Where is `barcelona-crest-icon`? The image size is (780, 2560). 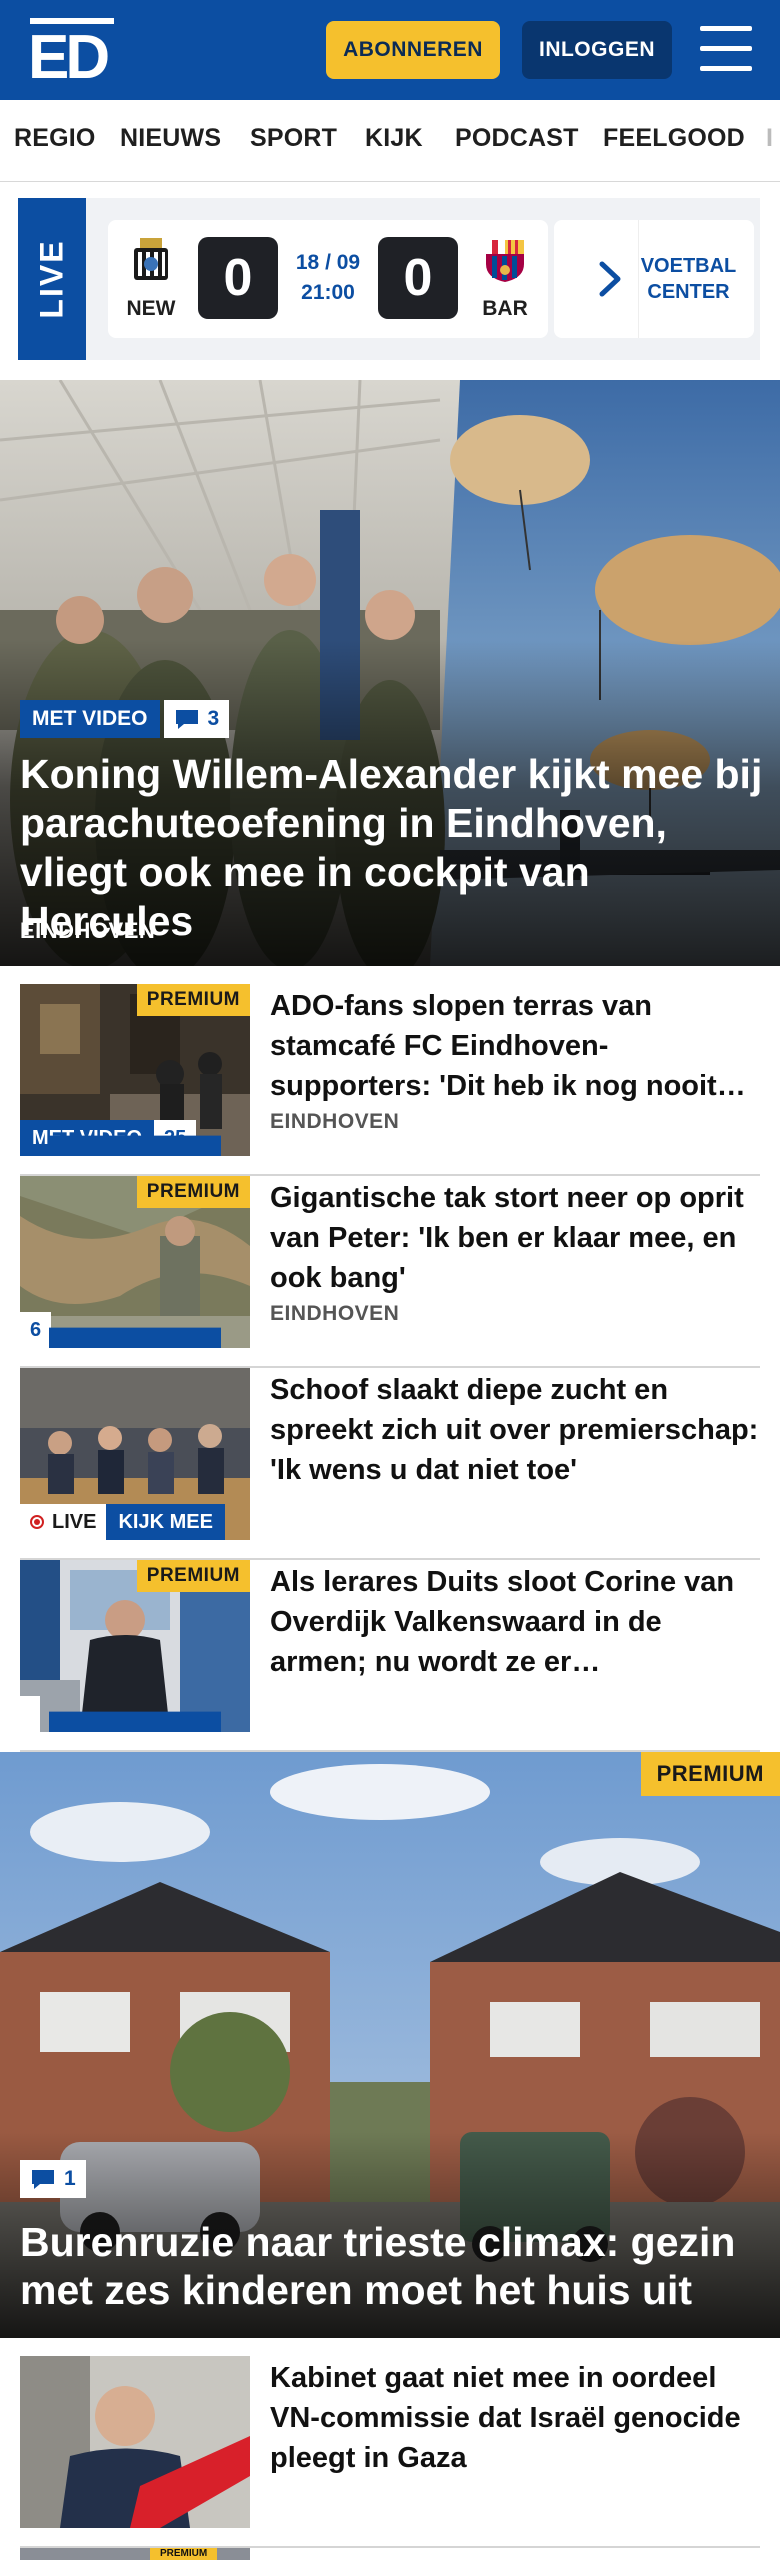
barcelona-crest-icon is located at coordinates (505, 261).